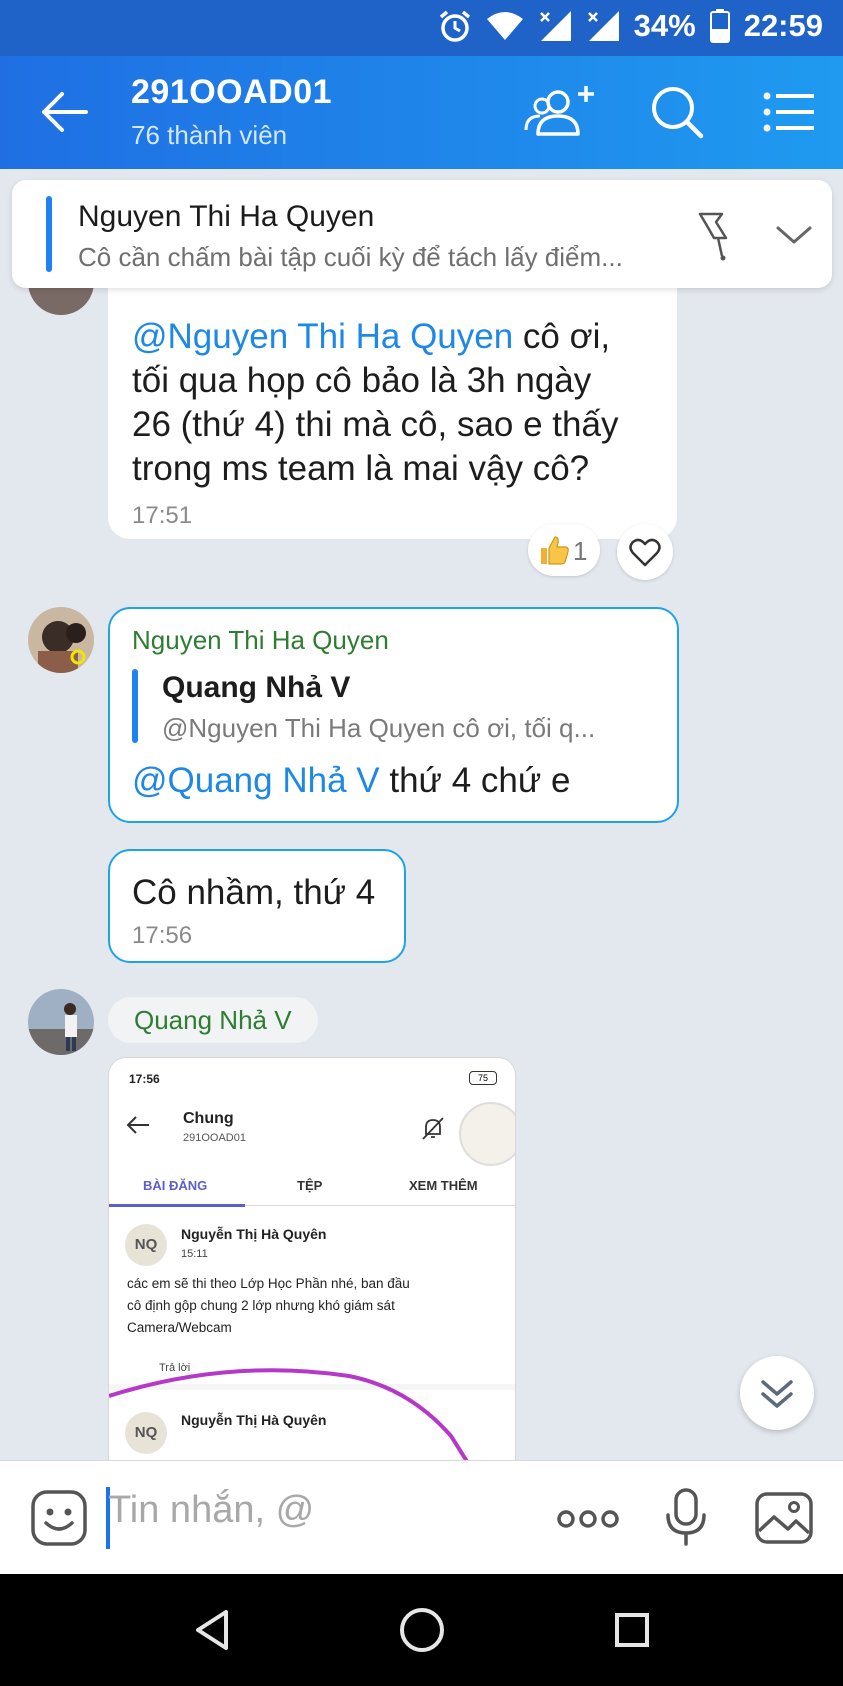 Image resolution: width=843 pixels, height=1686 pixels. I want to click on pinned-accent, so click(49, 234).